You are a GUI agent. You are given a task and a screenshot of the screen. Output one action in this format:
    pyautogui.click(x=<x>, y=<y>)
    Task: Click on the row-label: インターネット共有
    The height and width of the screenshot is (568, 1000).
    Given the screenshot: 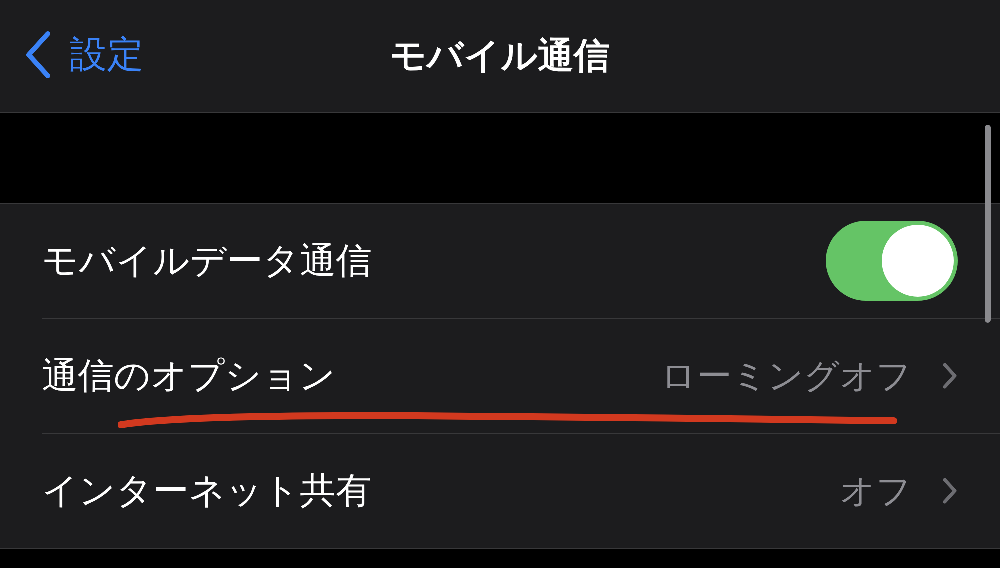 What is the action you would take?
    pyautogui.click(x=207, y=492)
    